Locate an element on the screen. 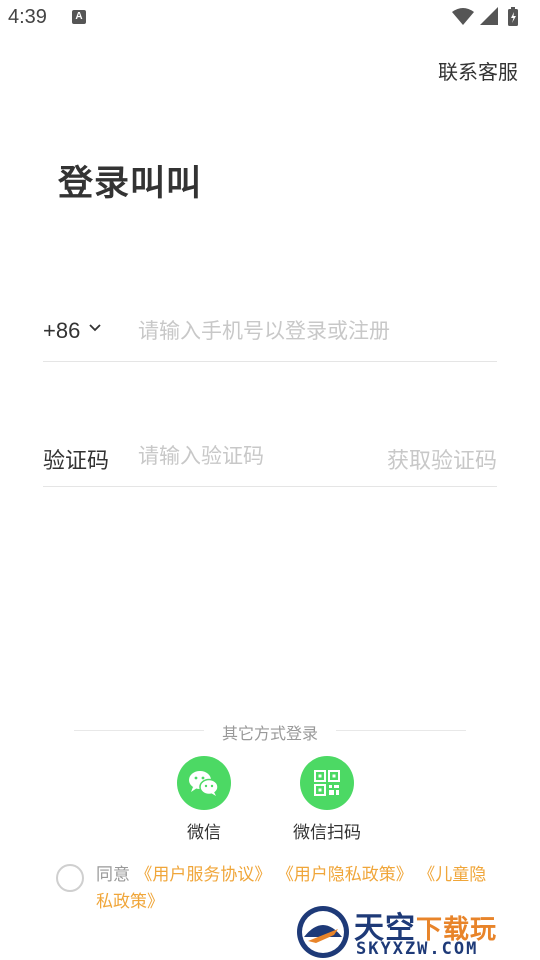 The height and width of the screenshot is (960, 540). wechat-scan-button: 微信扫码 is located at coordinates (327, 799).